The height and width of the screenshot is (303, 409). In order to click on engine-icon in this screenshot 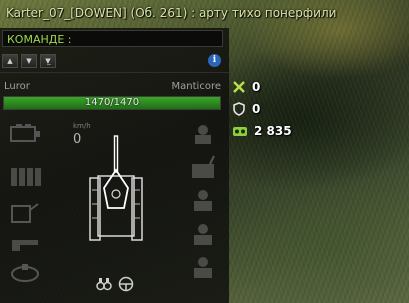, I will do `click(25, 133)`.